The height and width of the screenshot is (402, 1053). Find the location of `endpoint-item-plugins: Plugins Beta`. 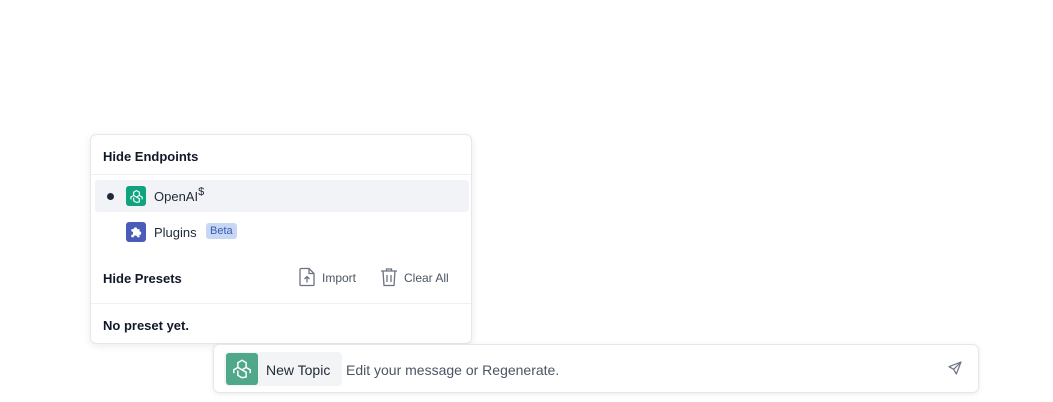

endpoint-item-plugins: Plugins Beta is located at coordinates (282, 232).